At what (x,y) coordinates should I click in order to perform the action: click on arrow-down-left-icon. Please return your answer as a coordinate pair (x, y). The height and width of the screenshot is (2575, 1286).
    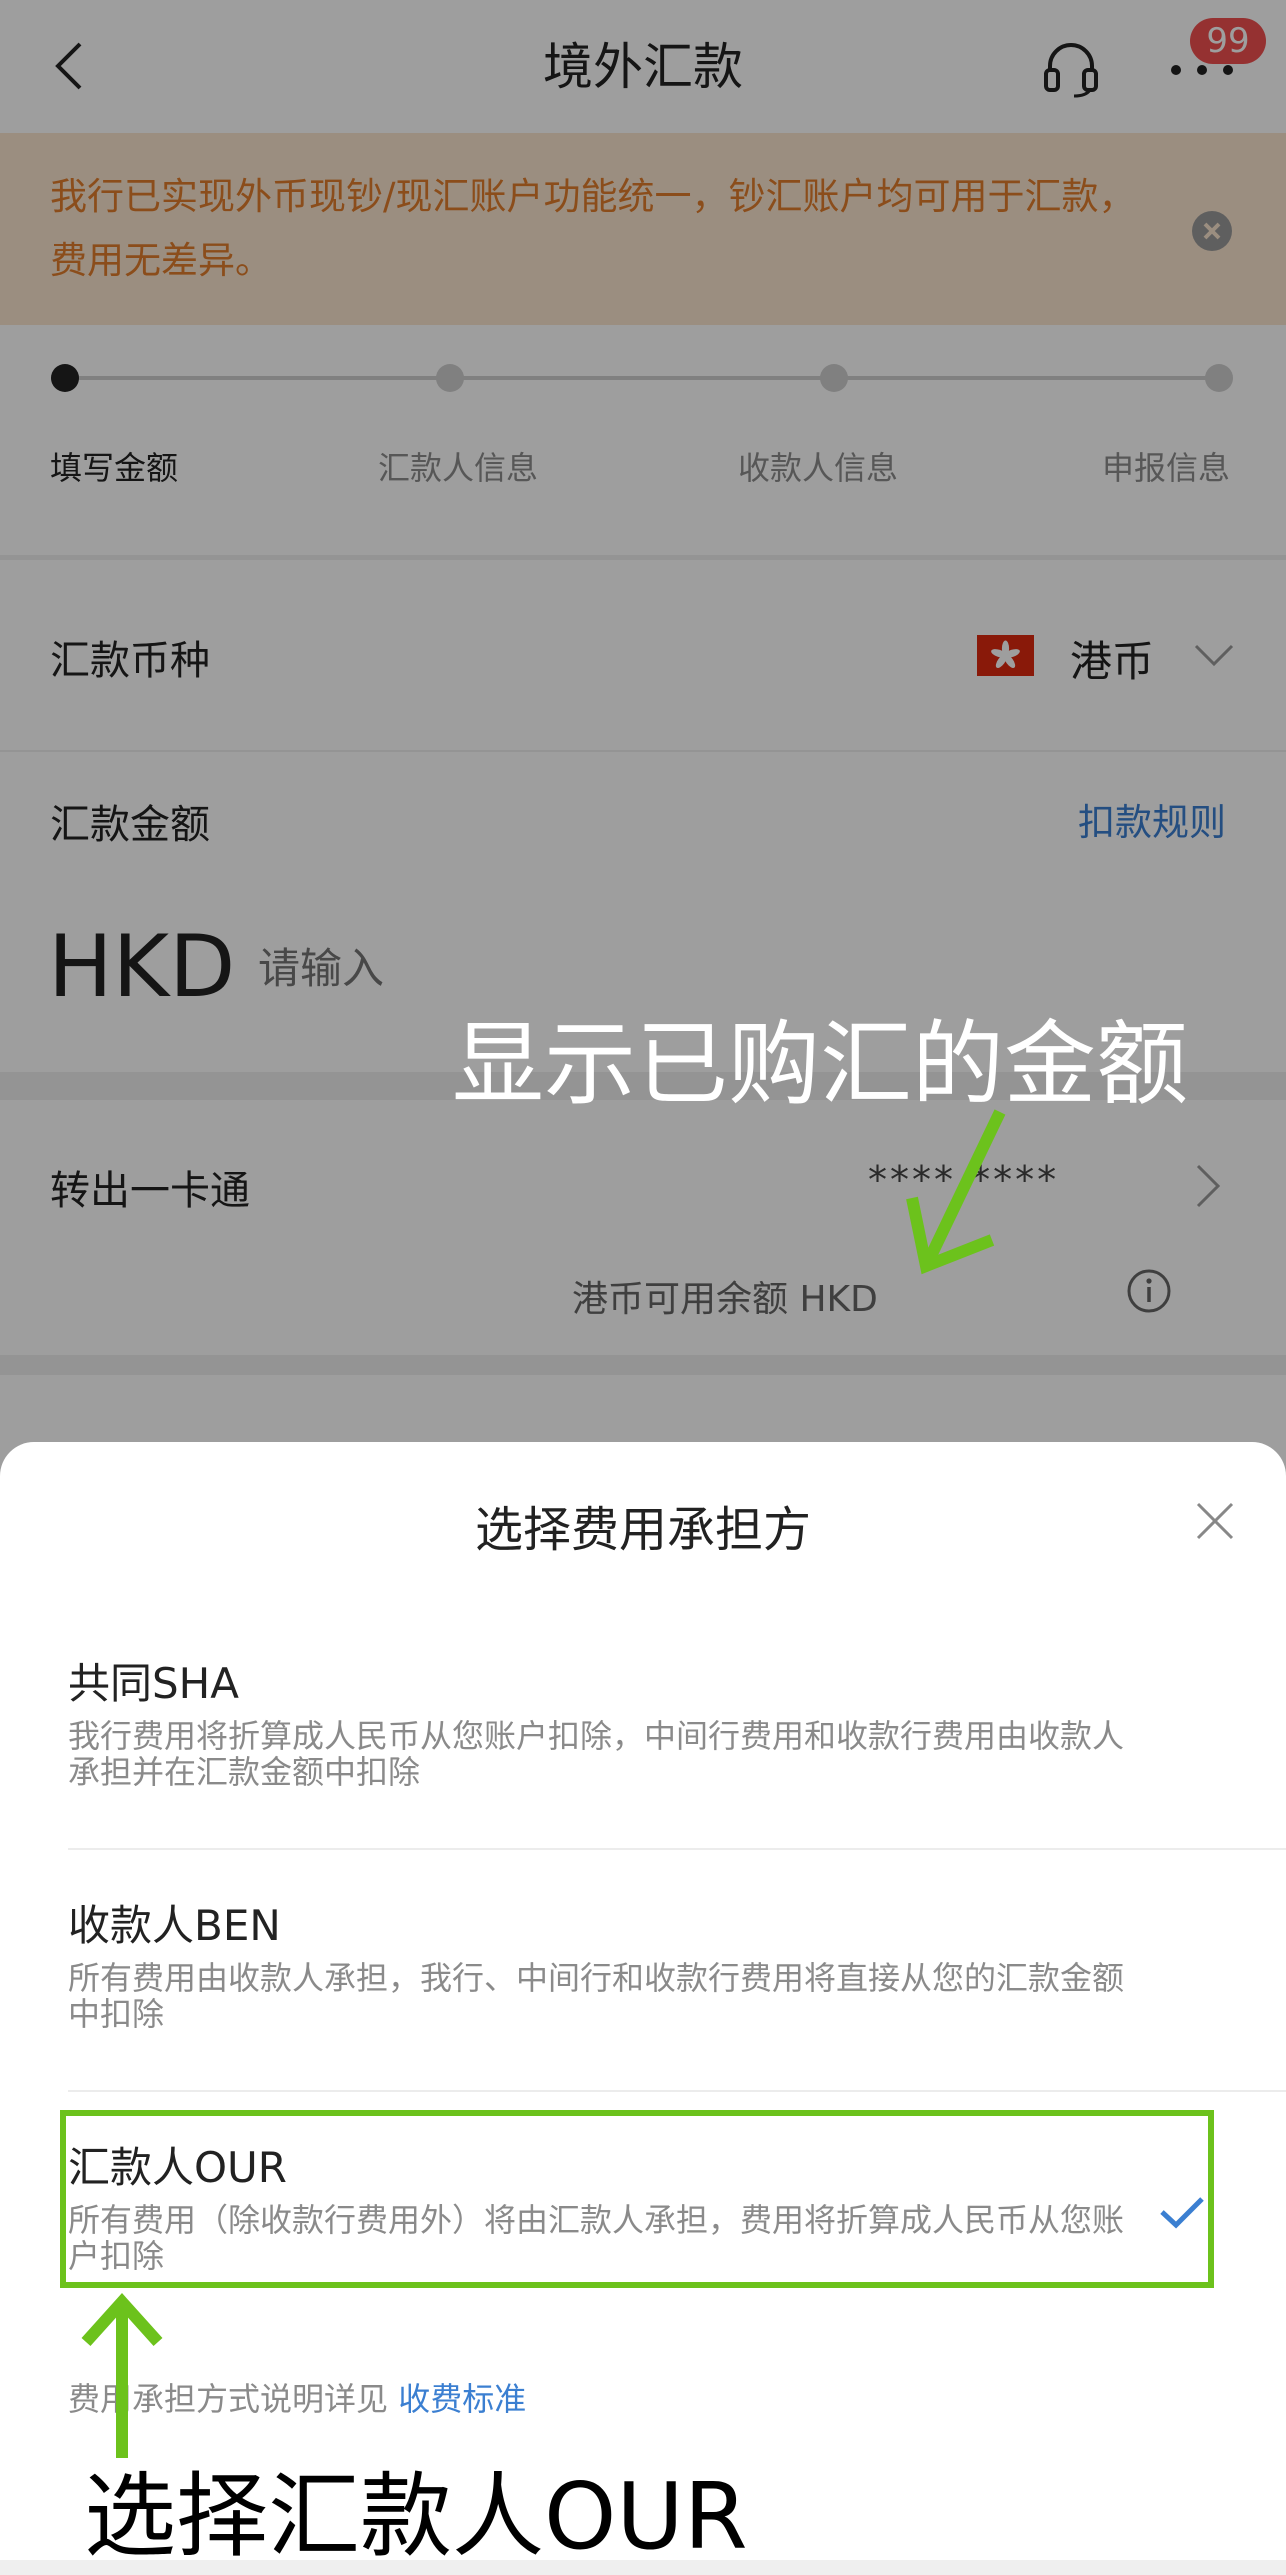
    Looking at the image, I should click on (956, 1192).